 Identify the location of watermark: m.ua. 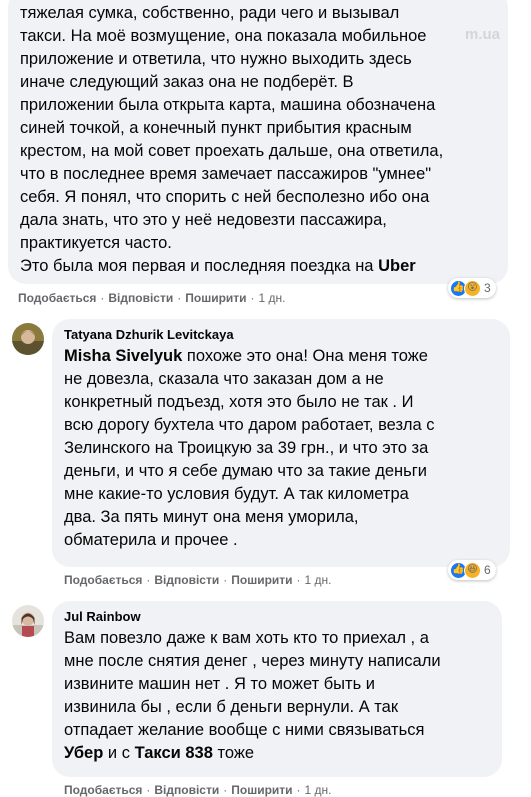
(482, 34).